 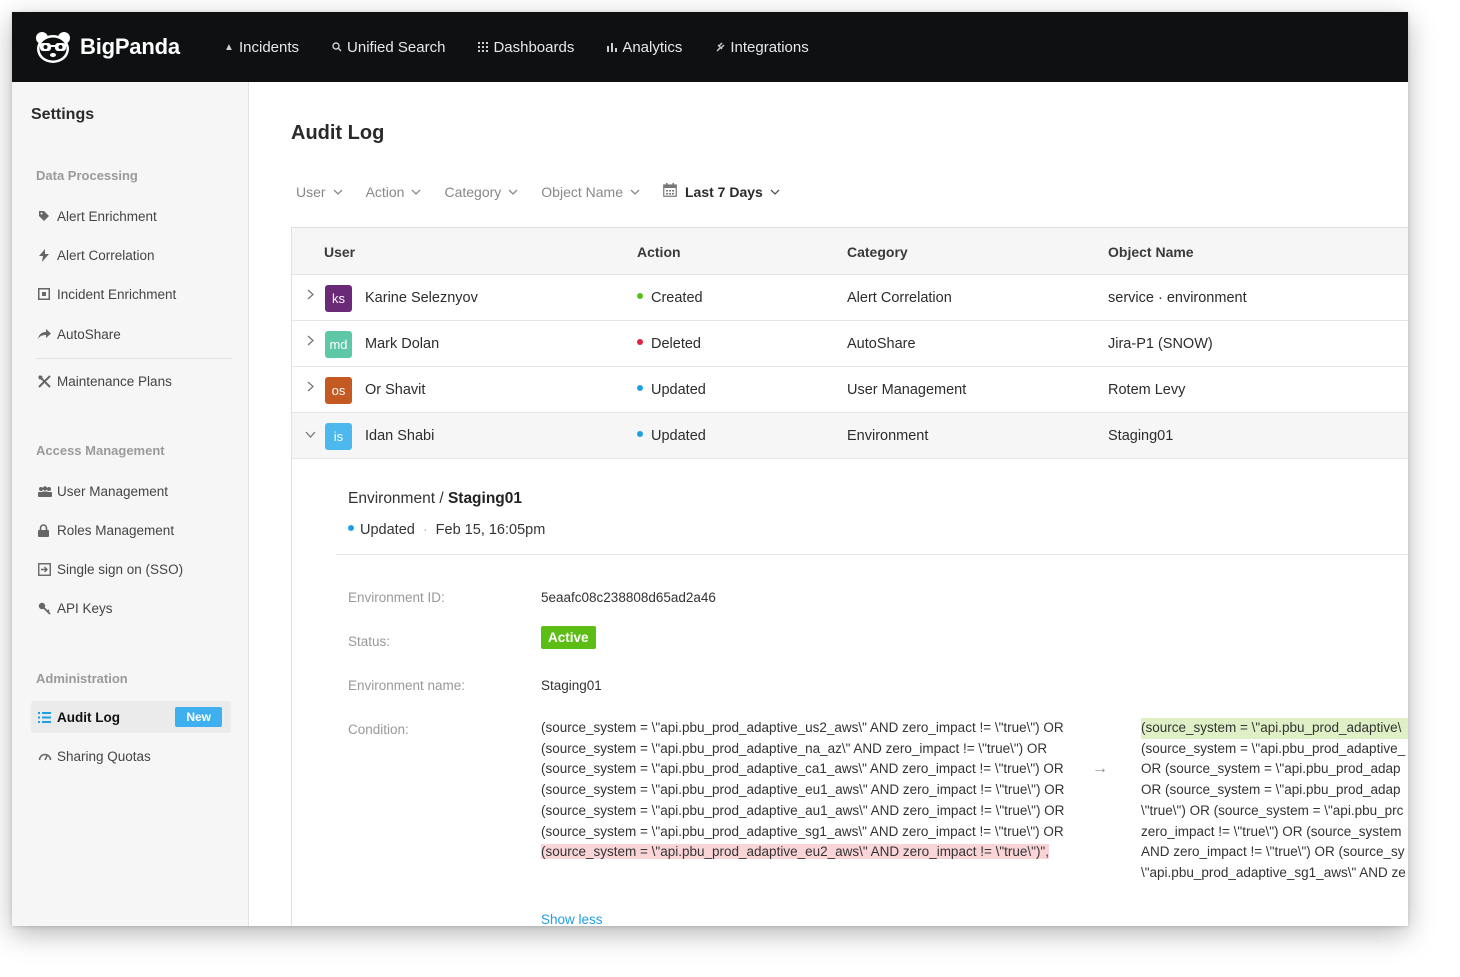 What do you see at coordinates (872, 554) in the screenshot?
I see `detail-divider` at bounding box center [872, 554].